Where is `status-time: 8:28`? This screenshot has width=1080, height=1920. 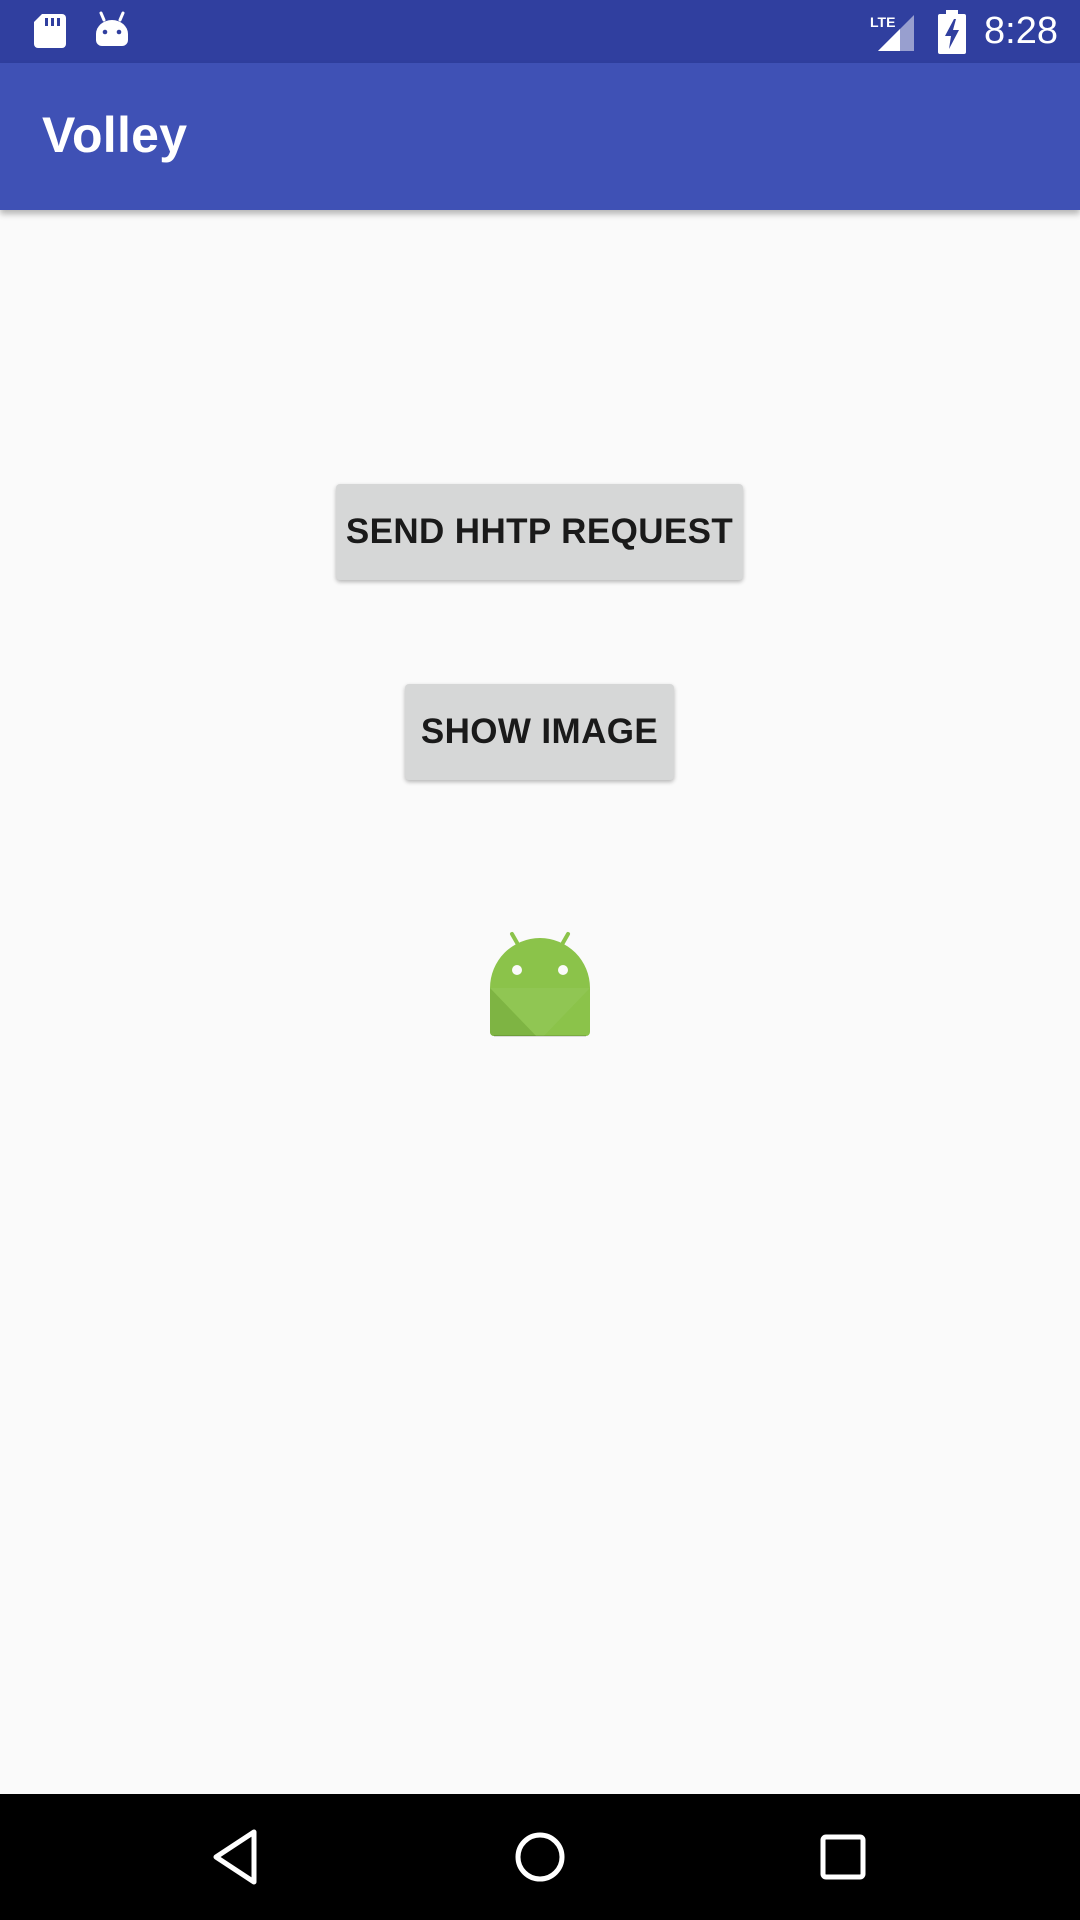
status-time: 8:28 is located at coordinates (1021, 31).